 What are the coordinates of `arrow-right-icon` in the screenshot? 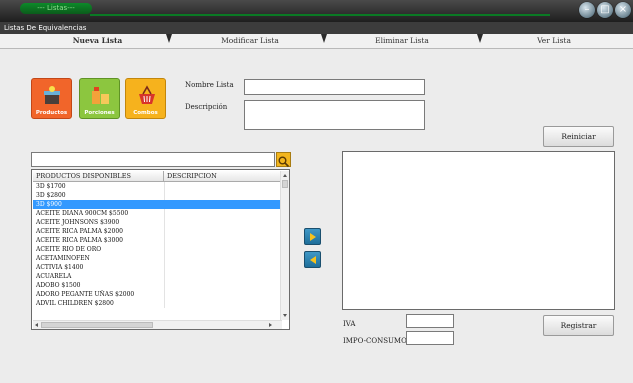 It's located at (313, 237).